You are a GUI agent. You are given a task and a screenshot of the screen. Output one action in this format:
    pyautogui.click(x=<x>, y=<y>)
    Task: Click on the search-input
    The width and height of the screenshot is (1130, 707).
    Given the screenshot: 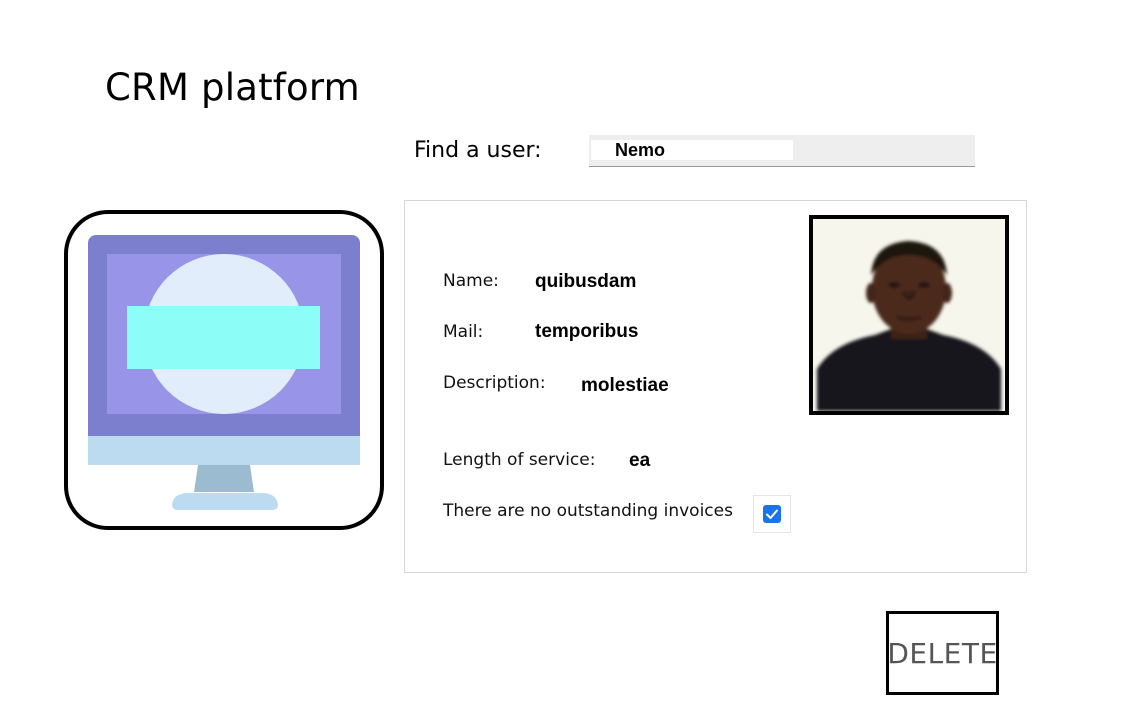 What is the action you would take?
    pyautogui.click(x=692, y=150)
    